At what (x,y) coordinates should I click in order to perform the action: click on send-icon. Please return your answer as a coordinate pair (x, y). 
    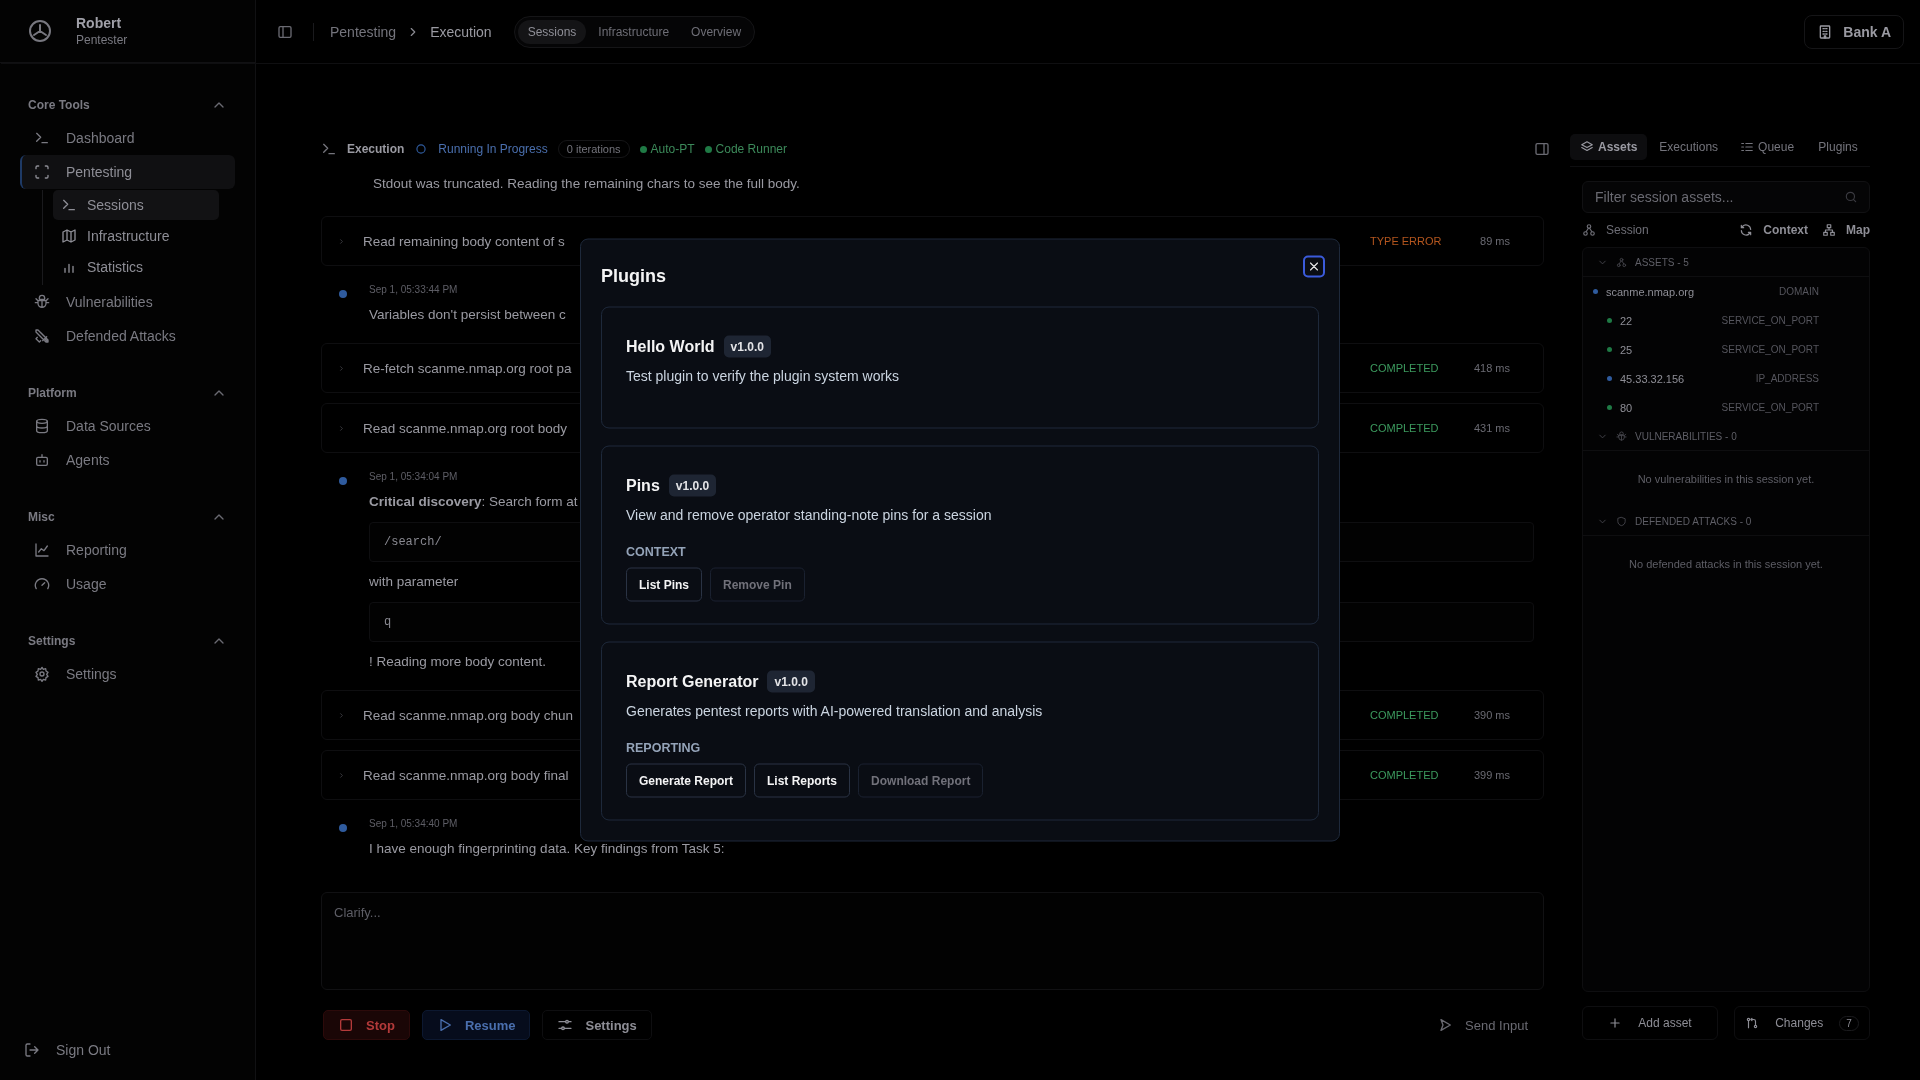
    Looking at the image, I should click on (1445, 1025).